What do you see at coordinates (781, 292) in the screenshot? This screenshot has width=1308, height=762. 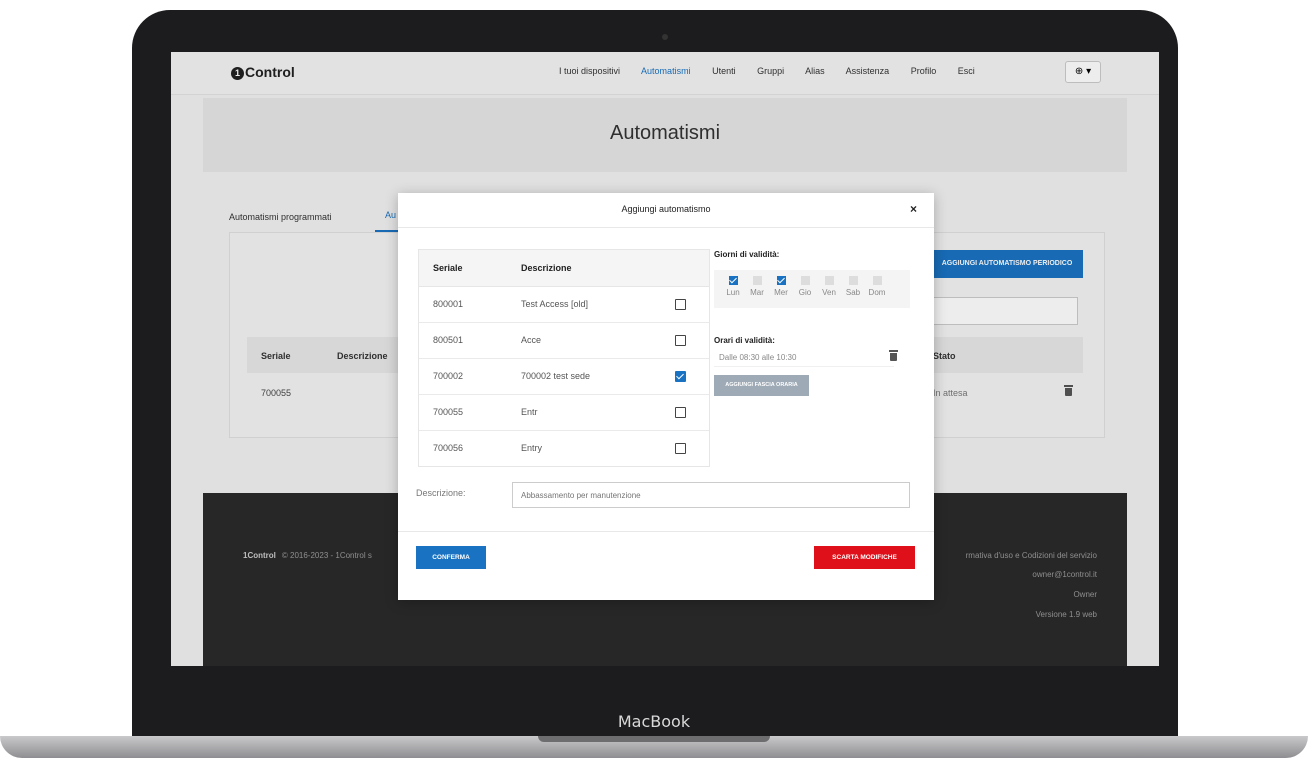 I see `day-label: Mer` at bounding box center [781, 292].